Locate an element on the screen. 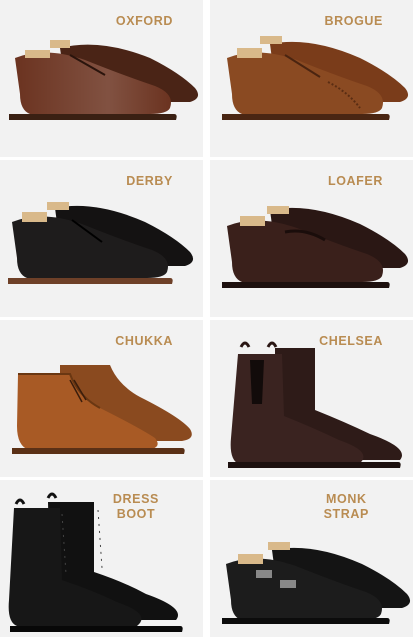 This screenshot has height=640, width=413. style-label: MONK STRAP is located at coordinates (346, 506).